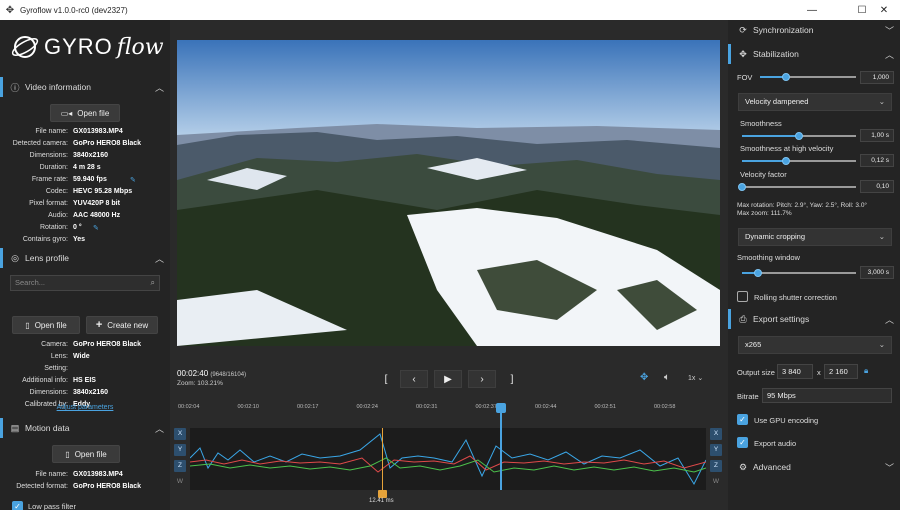 The width and height of the screenshot is (900, 510). What do you see at coordinates (97, 215) in the screenshot?
I see `info-value: AAC 48000 Hz` at bounding box center [97, 215].